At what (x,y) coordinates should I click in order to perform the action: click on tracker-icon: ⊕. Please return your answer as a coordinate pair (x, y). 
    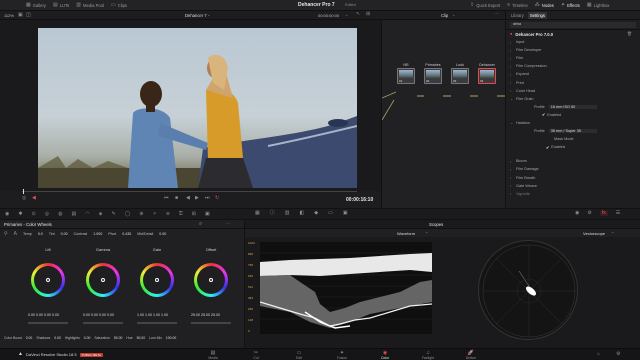
    Looking at the image, I should click on (141, 214).